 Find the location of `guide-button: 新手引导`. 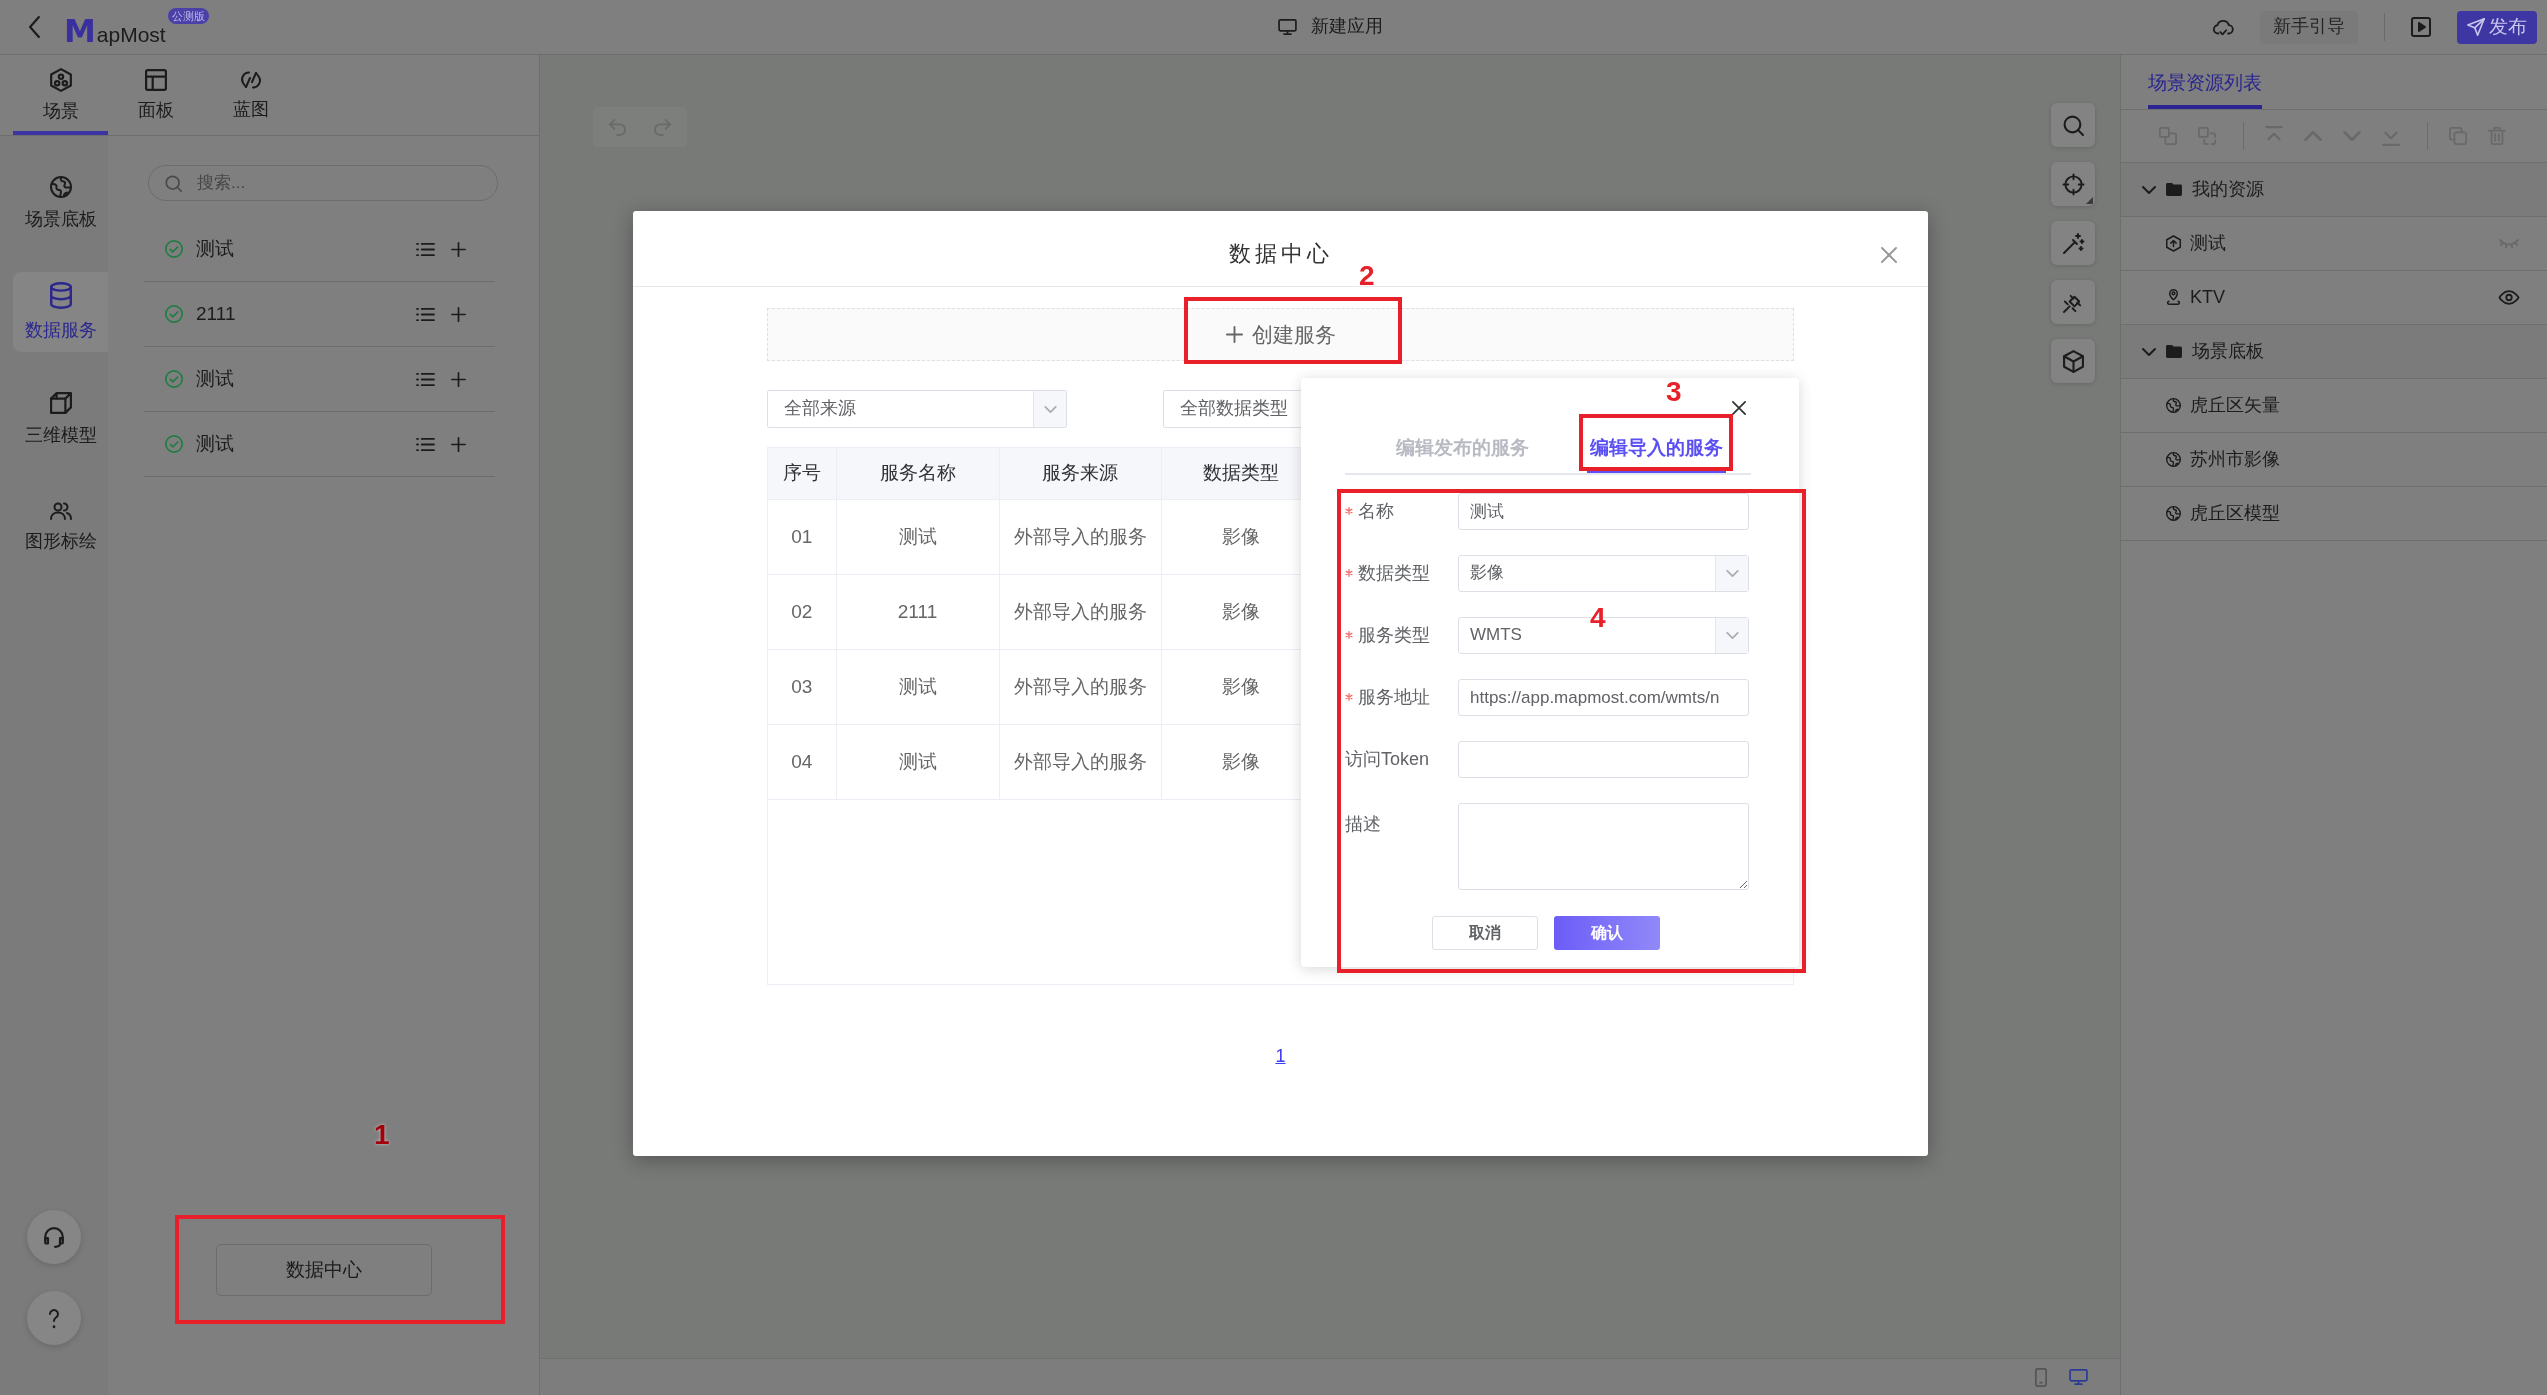

guide-button: 新手引导 is located at coordinates (2309, 27).